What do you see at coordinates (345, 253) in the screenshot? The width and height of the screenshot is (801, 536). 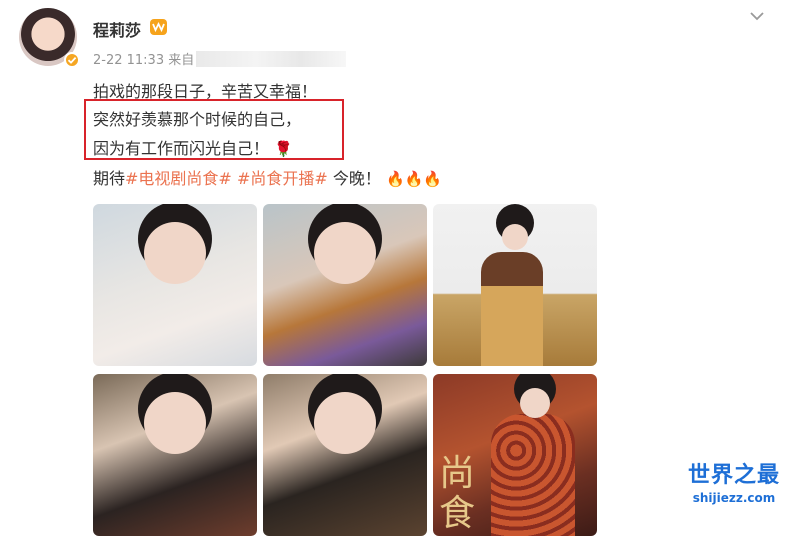 I see `photo-2-figure` at bounding box center [345, 253].